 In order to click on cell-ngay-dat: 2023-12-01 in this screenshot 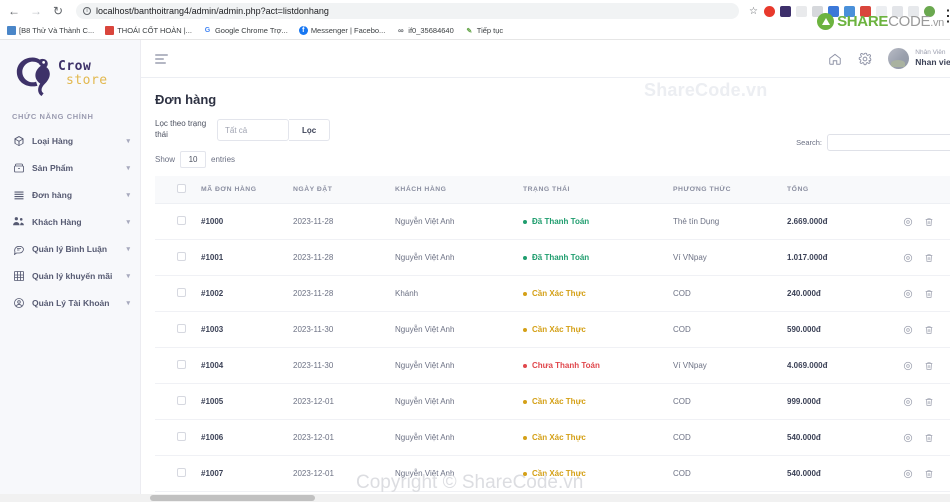, I will do `click(344, 401)`.